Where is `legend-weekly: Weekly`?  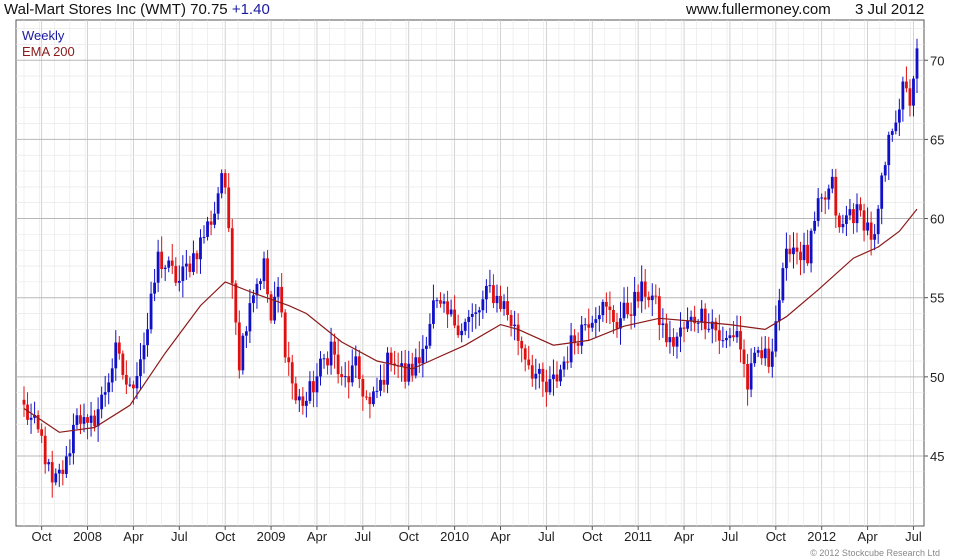 legend-weekly: Weekly is located at coordinates (43, 35).